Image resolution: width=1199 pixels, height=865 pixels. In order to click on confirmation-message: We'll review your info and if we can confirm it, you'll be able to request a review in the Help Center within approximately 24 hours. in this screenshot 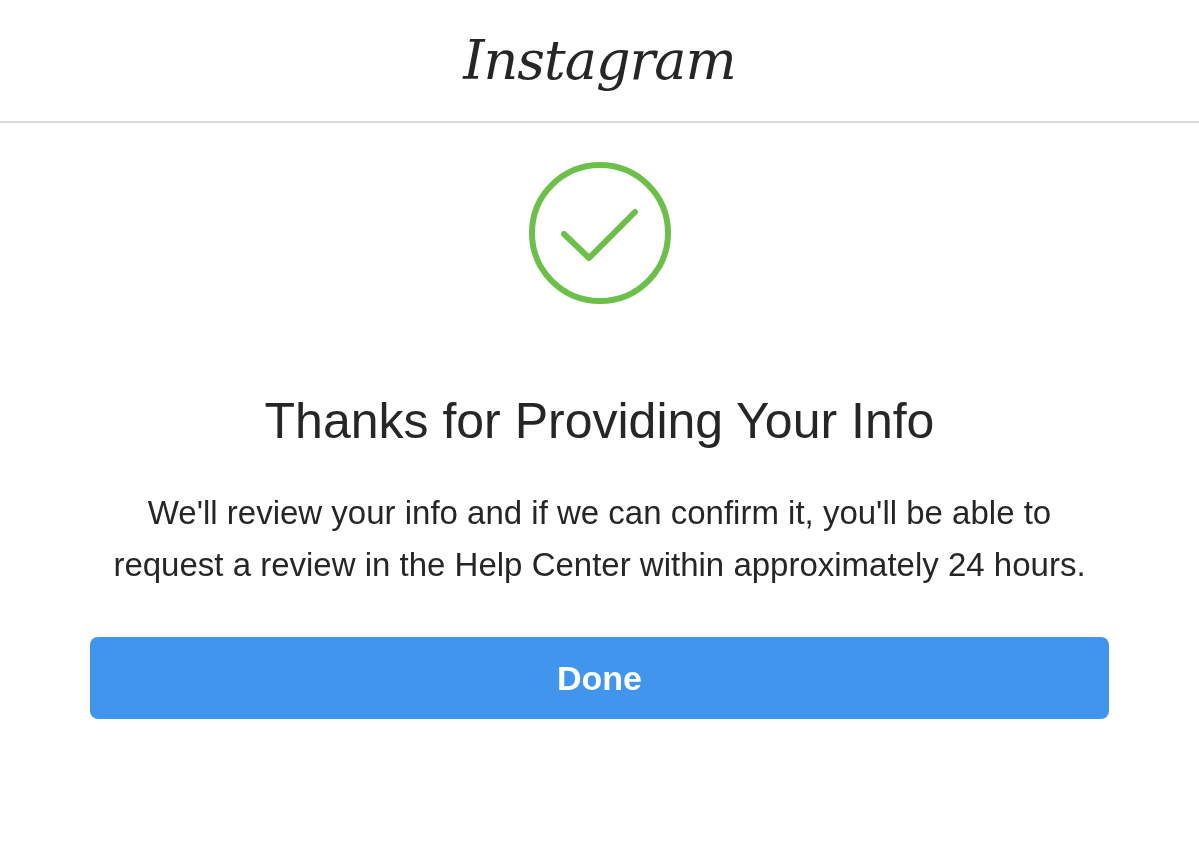, I will do `click(599, 539)`.